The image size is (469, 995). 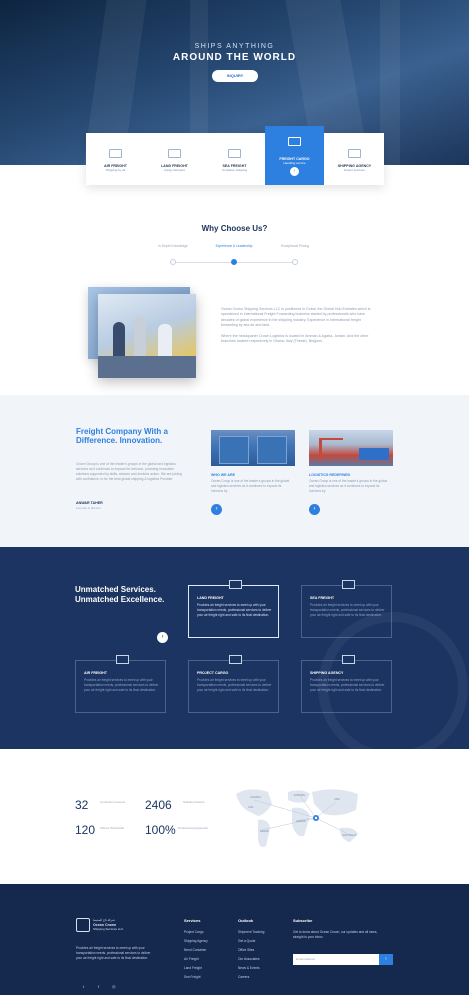 I want to click on map-label: EUROPE, so click(x=299, y=795).